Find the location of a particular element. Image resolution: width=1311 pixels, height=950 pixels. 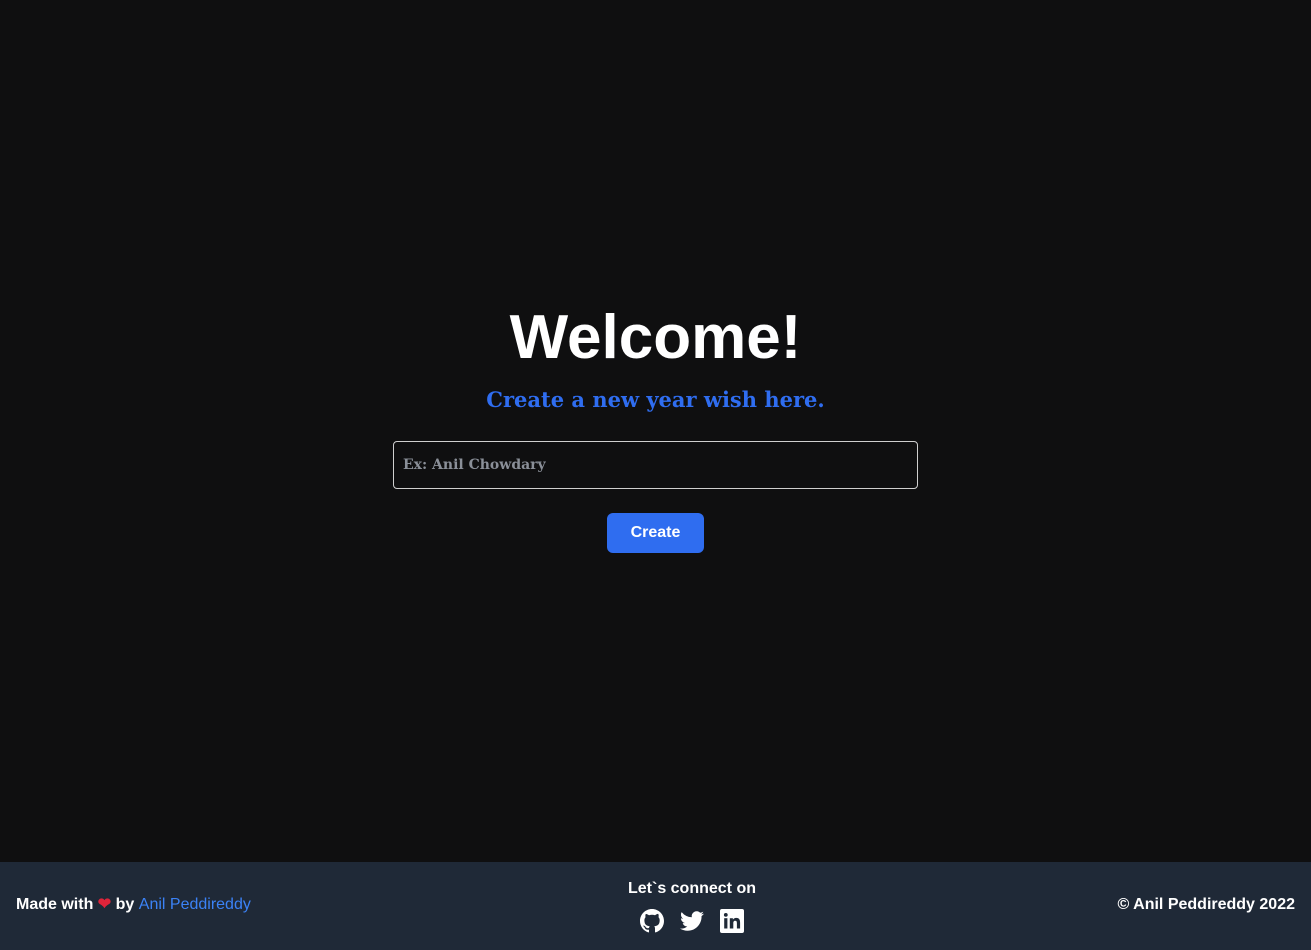

linkedin-link is located at coordinates (732, 921).